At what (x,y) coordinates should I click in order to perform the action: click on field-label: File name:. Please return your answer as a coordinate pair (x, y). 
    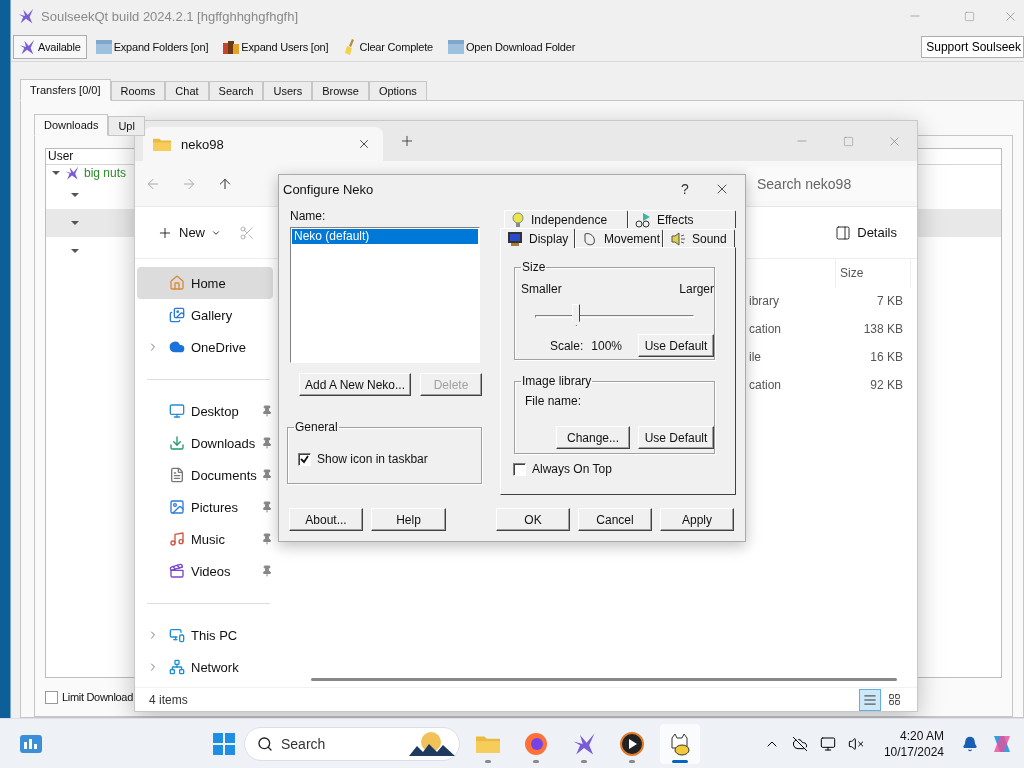
    Looking at the image, I should click on (554, 401).